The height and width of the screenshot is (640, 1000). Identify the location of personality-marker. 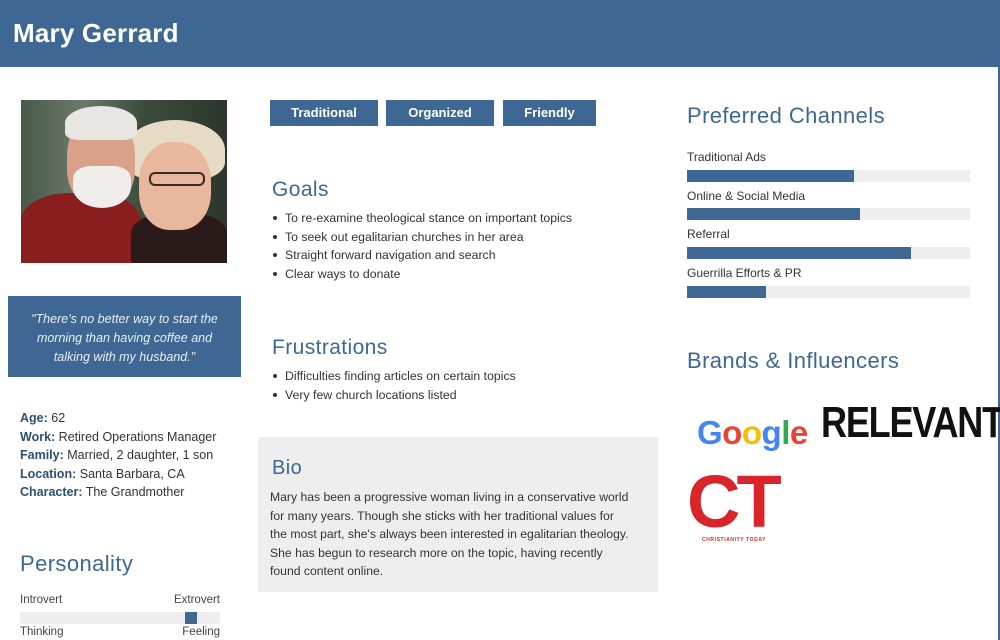
(191, 618).